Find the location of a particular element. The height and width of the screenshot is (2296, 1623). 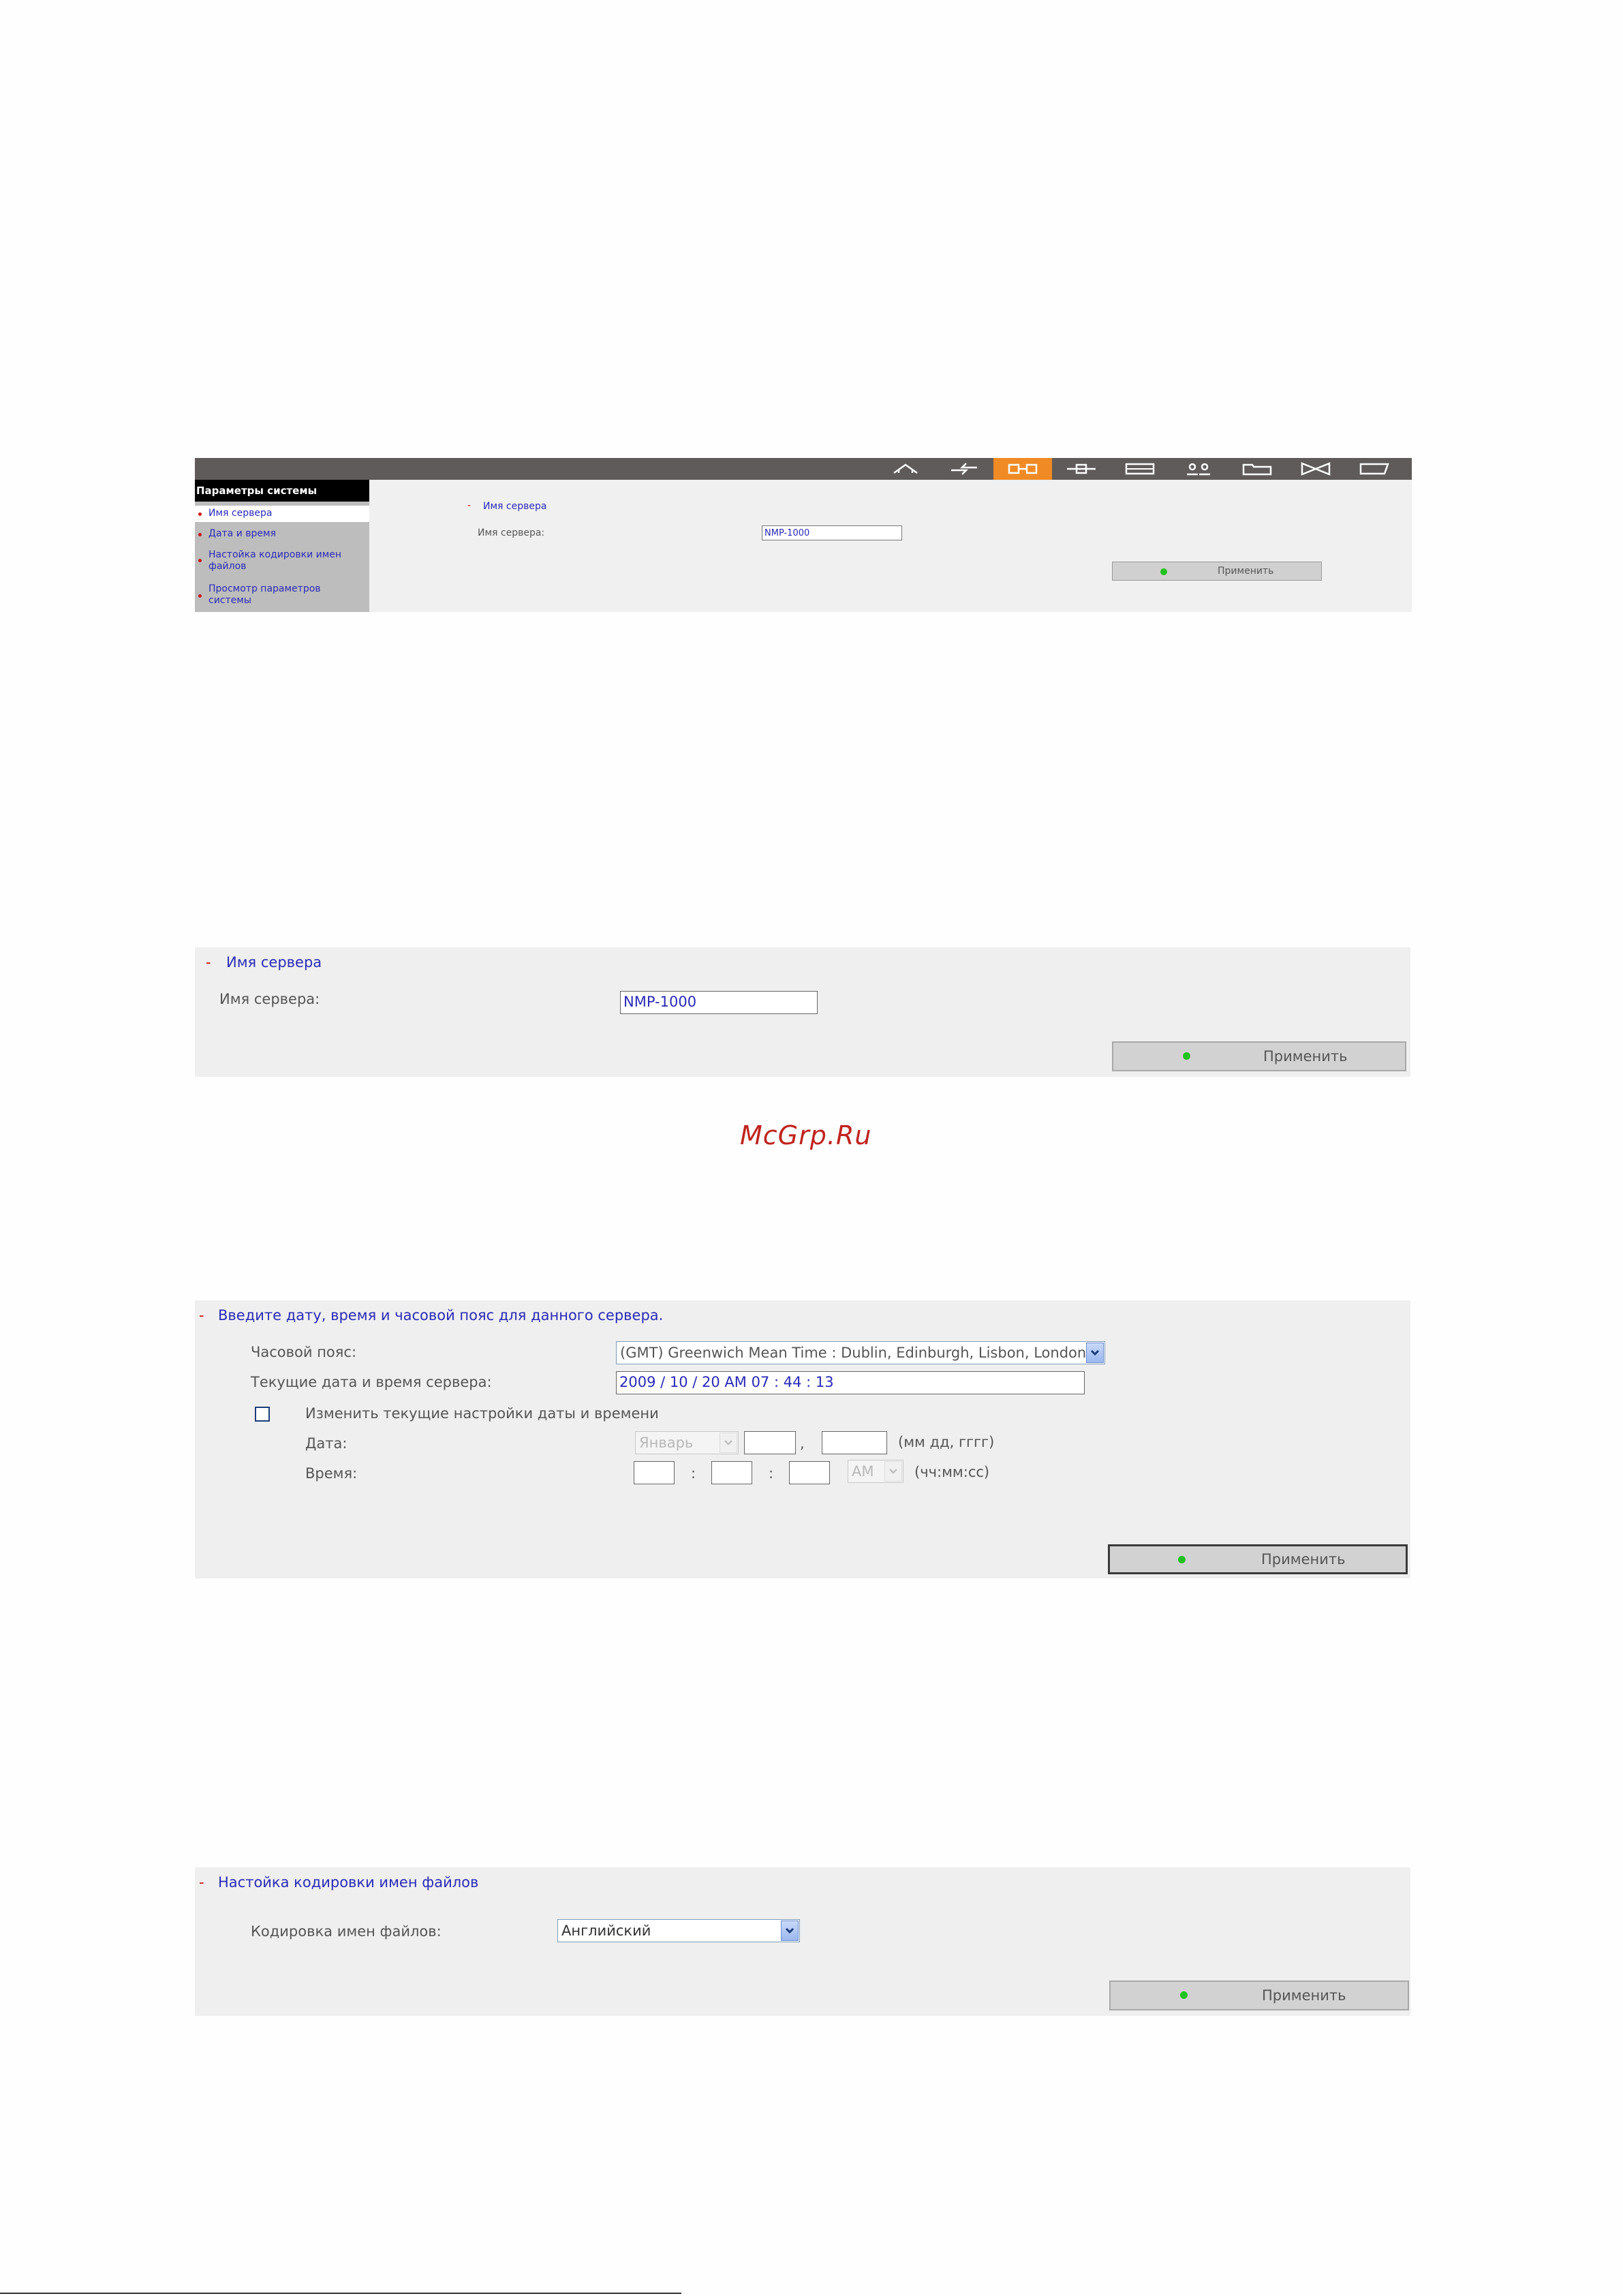

device-icon is located at coordinates (1140, 469).